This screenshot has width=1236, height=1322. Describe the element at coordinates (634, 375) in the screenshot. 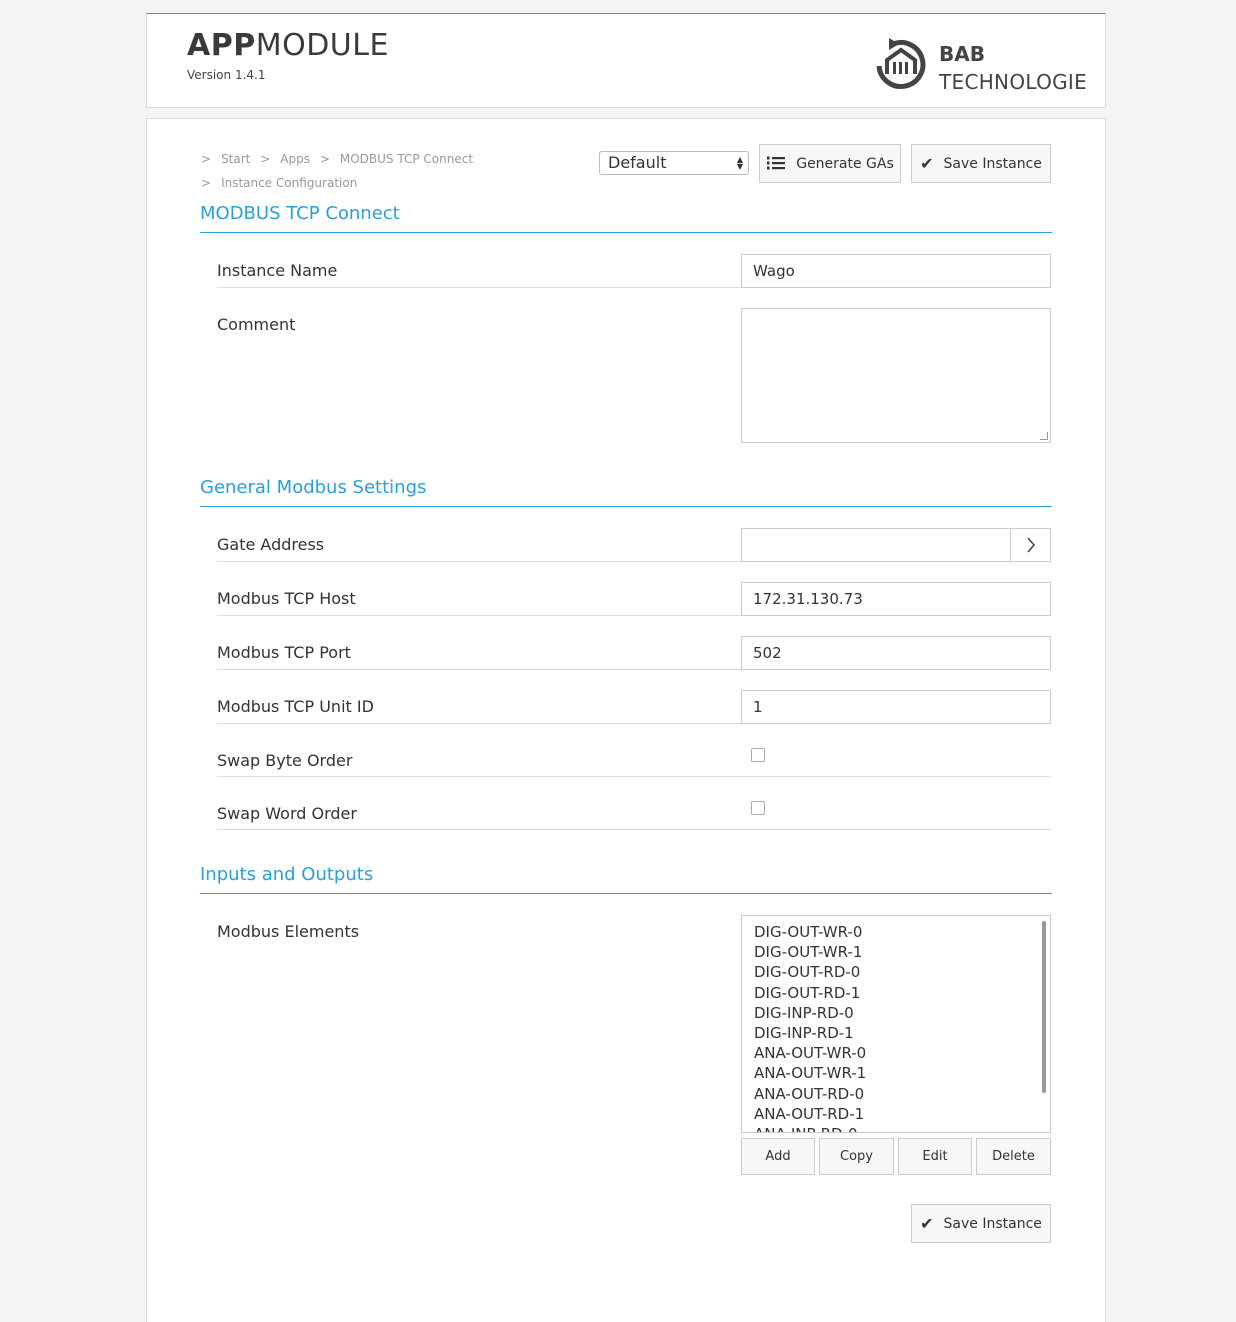

I see `row-comment: Comment` at that location.